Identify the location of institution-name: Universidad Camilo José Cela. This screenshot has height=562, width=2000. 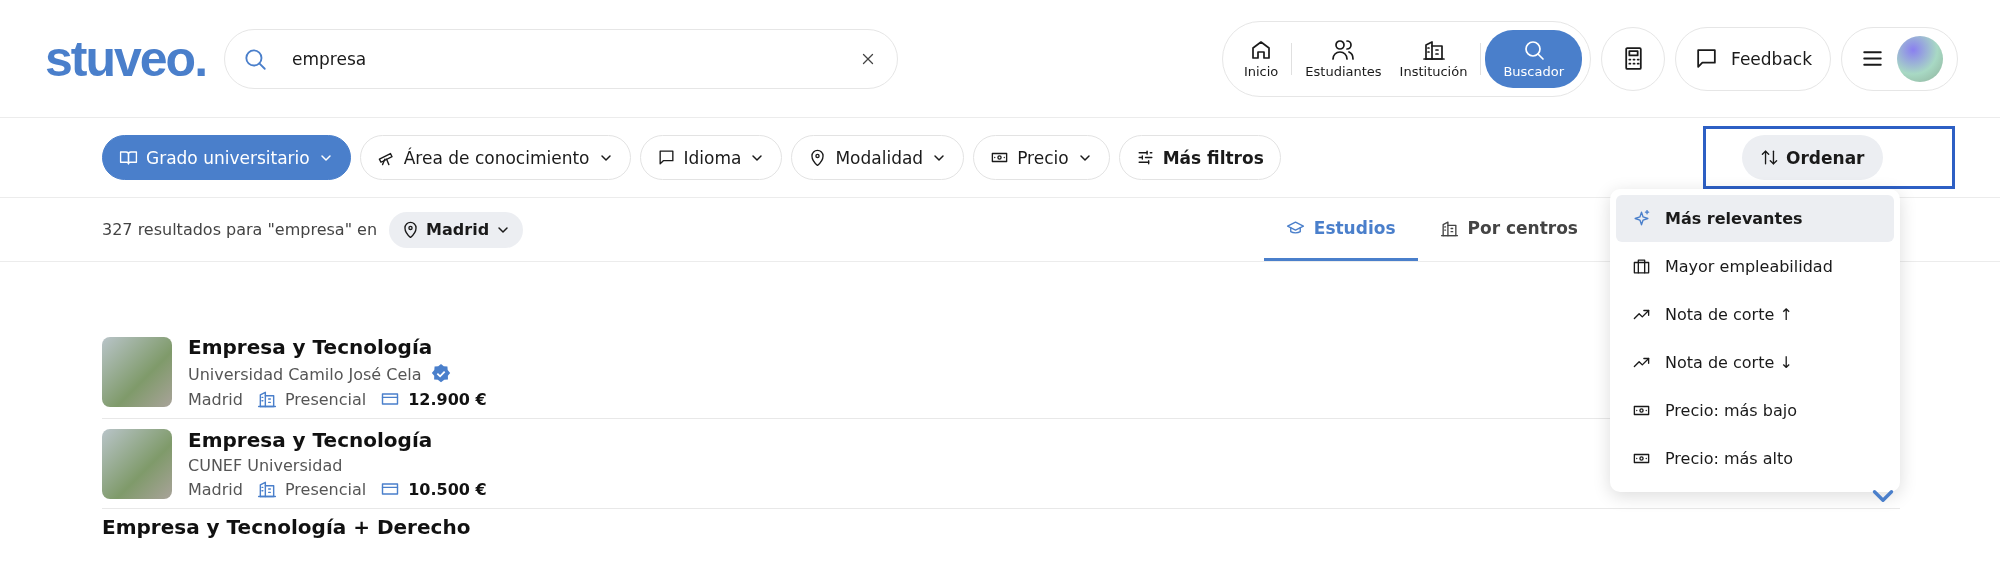
(305, 374).